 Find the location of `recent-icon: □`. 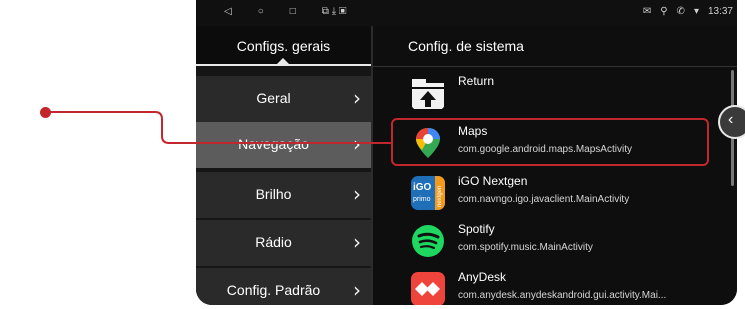

recent-icon: □ is located at coordinates (293, 11).